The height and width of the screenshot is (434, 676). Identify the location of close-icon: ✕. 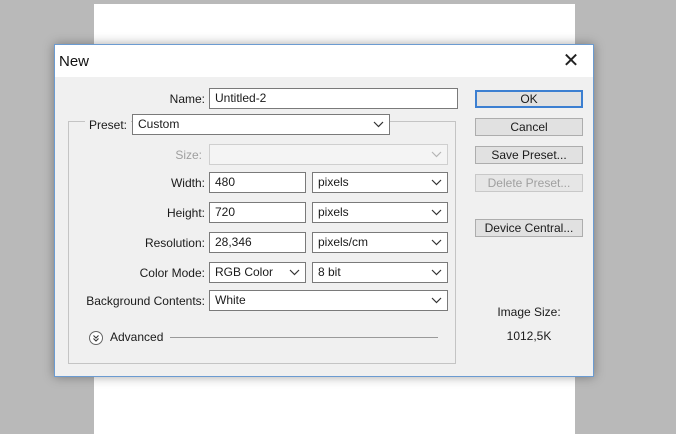
(571, 61).